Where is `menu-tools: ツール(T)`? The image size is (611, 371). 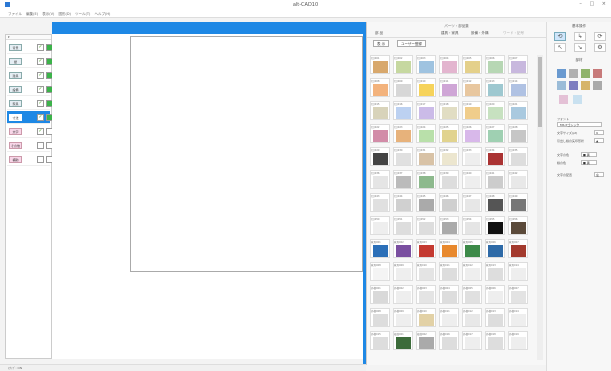 menu-tools: ツール(T) is located at coordinates (82, 14).